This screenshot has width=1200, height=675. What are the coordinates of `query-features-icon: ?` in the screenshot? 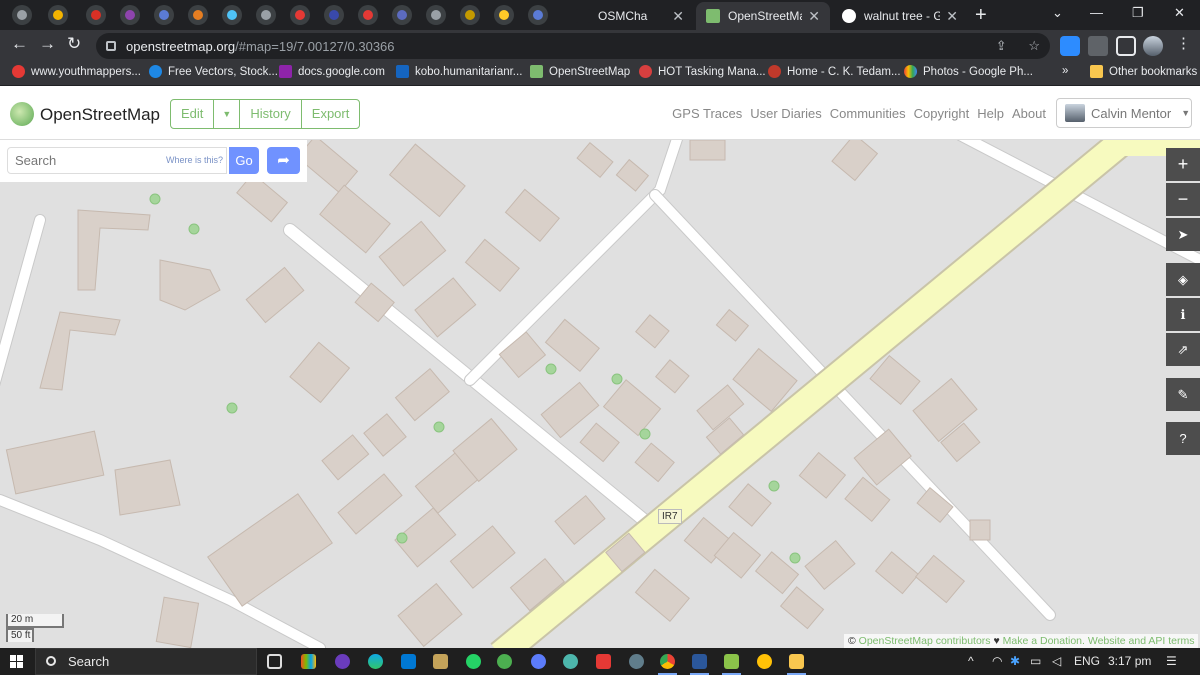 It's located at (1183, 438).